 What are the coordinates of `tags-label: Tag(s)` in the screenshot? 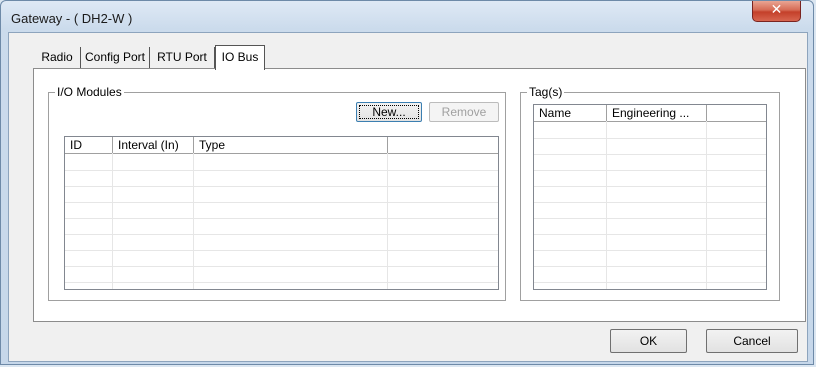 It's located at (546, 92).